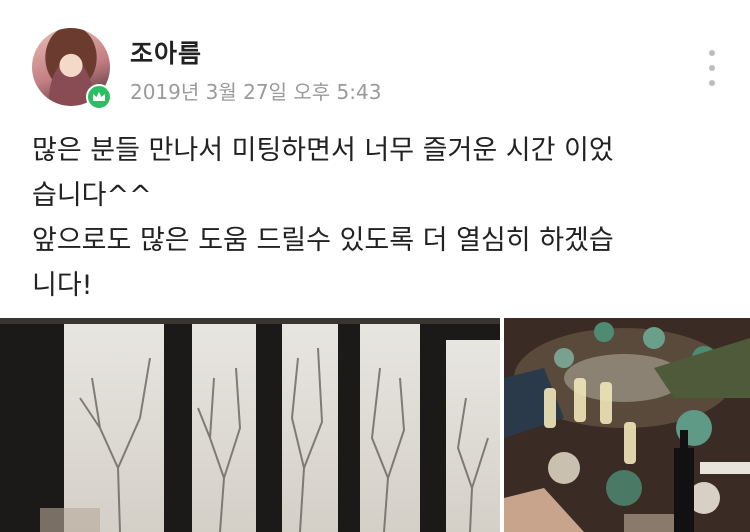  Describe the element at coordinates (323, 240) in the screenshot. I see `post-body-line: 앞으로도 많은 도움 드릴수 있도록 더 열심히 하겠습` at that location.